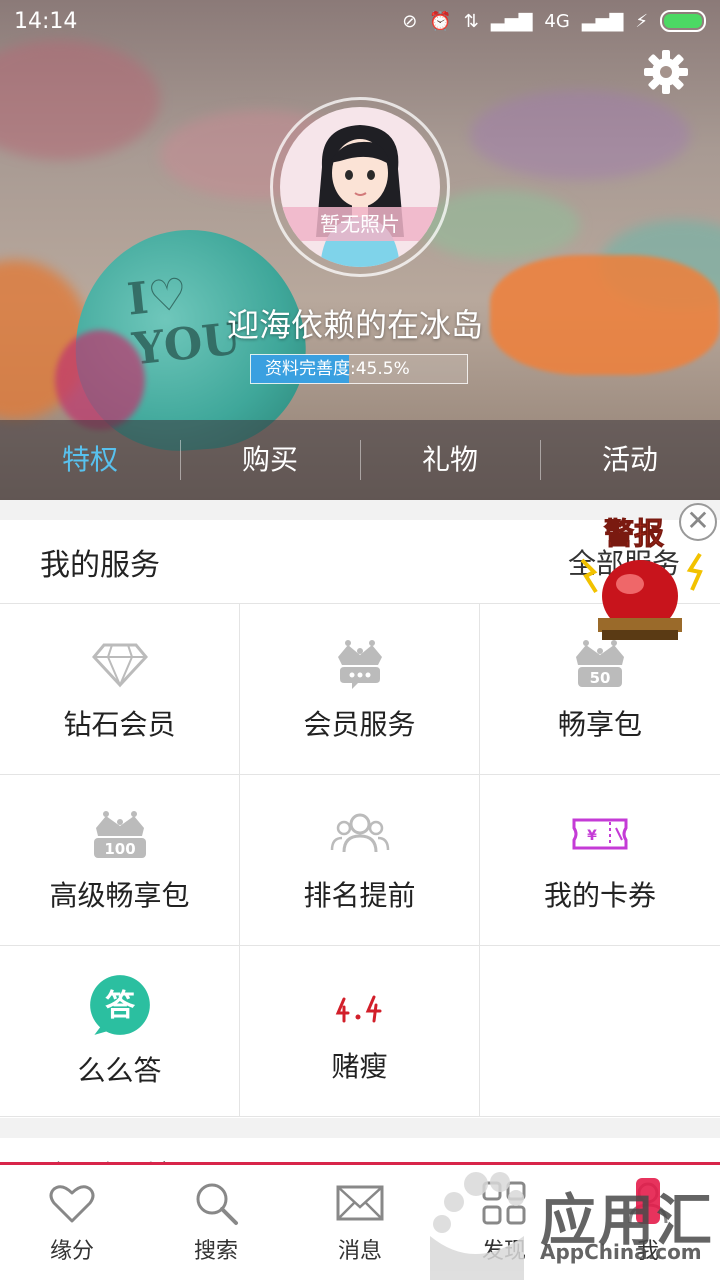  I want to click on data-arrows-icon: ⇅, so click(471, 21).